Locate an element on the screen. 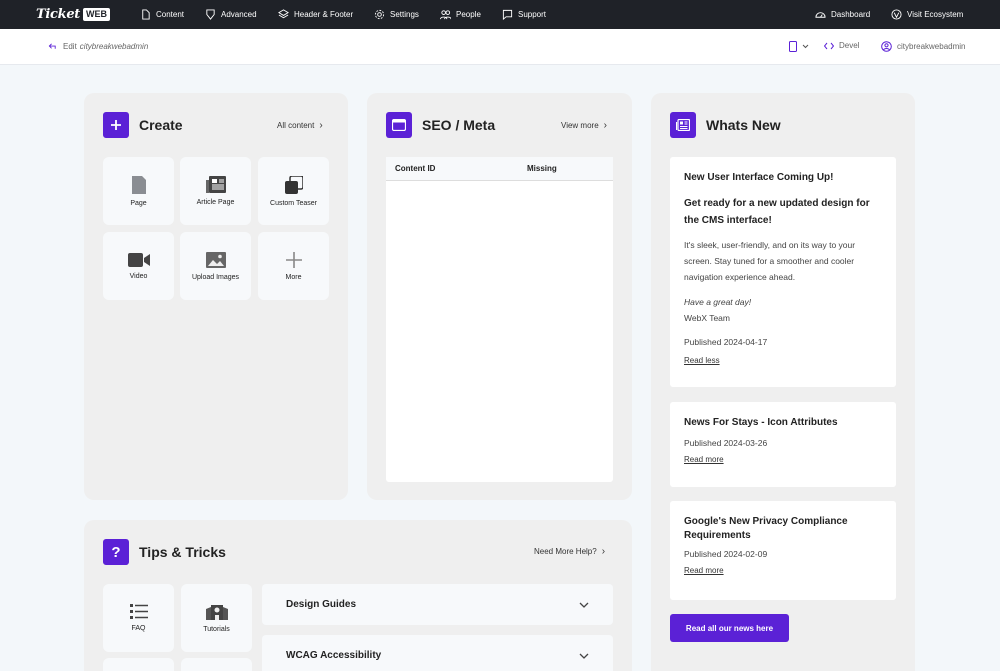 The width and height of the screenshot is (1000, 671). news-title: New User Interface Coming Up! is located at coordinates (759, 177).